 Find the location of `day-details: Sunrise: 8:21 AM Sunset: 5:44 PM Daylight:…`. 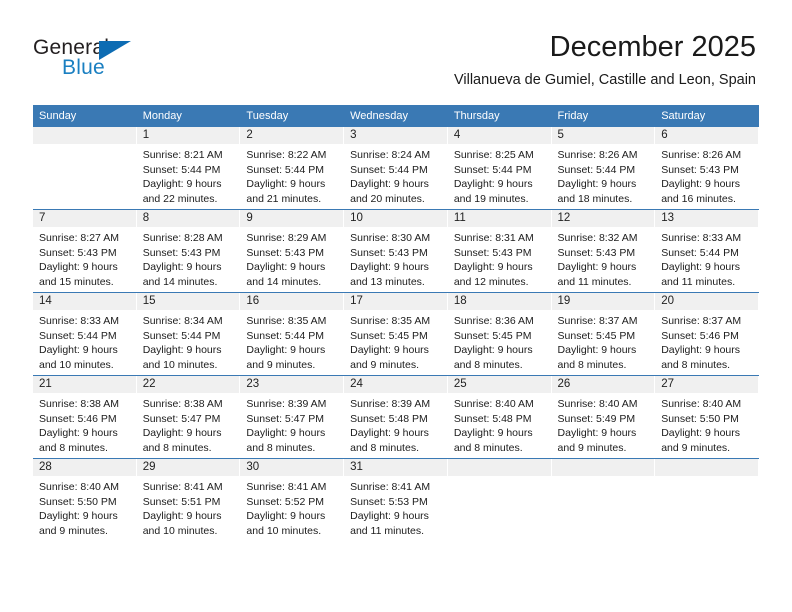

day-details: Sunrise: 8:21 AM Sunset: 5:44 PM Daylight:… is located at coordinates (189, 175).